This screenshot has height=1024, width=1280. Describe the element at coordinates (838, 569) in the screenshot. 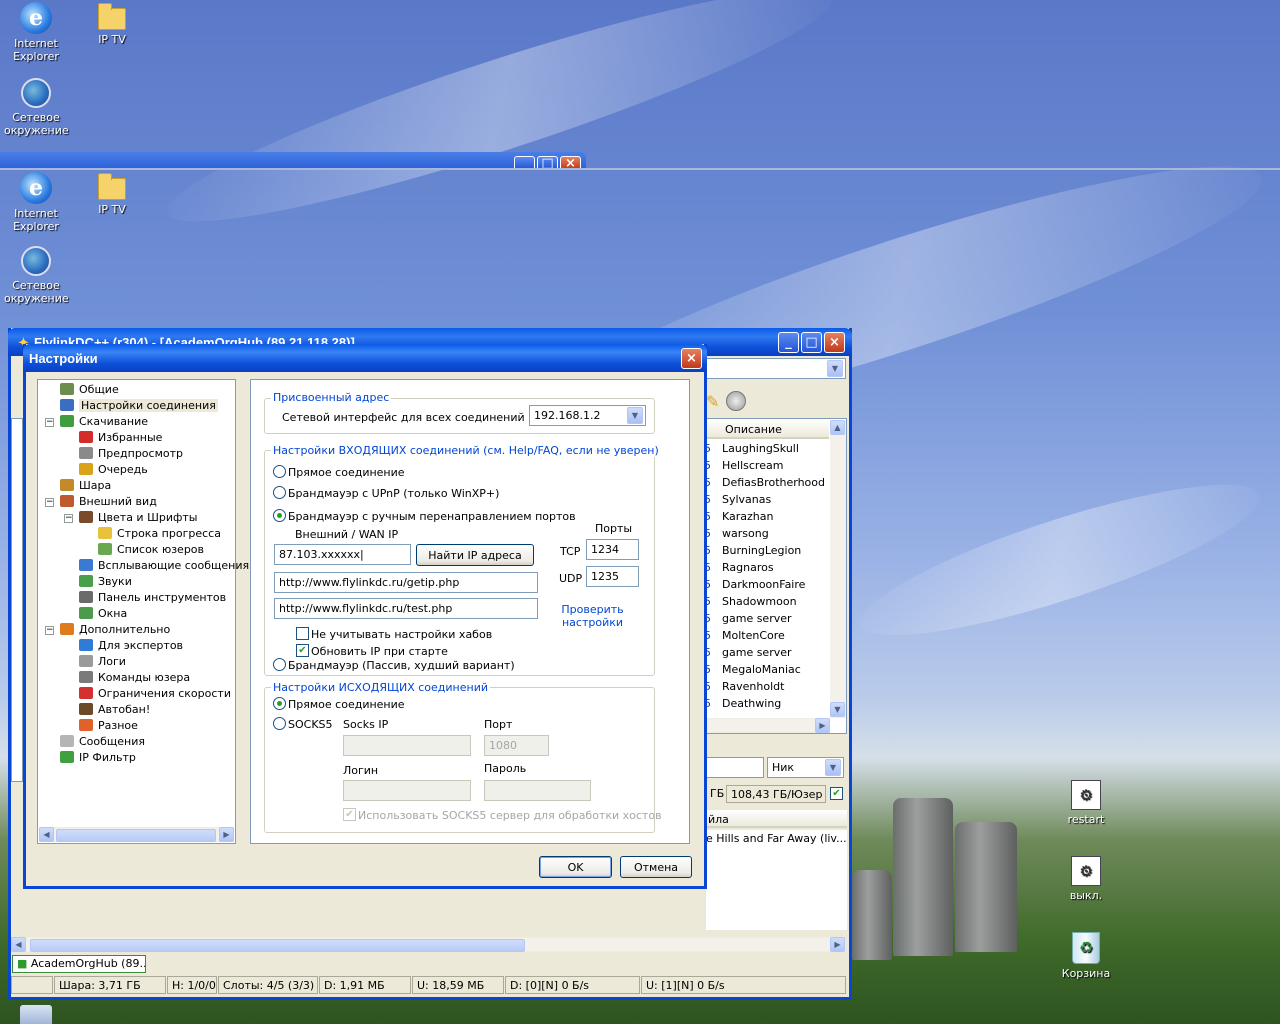

I see `vertical-scrollbar: ▲ ▼` at that location.